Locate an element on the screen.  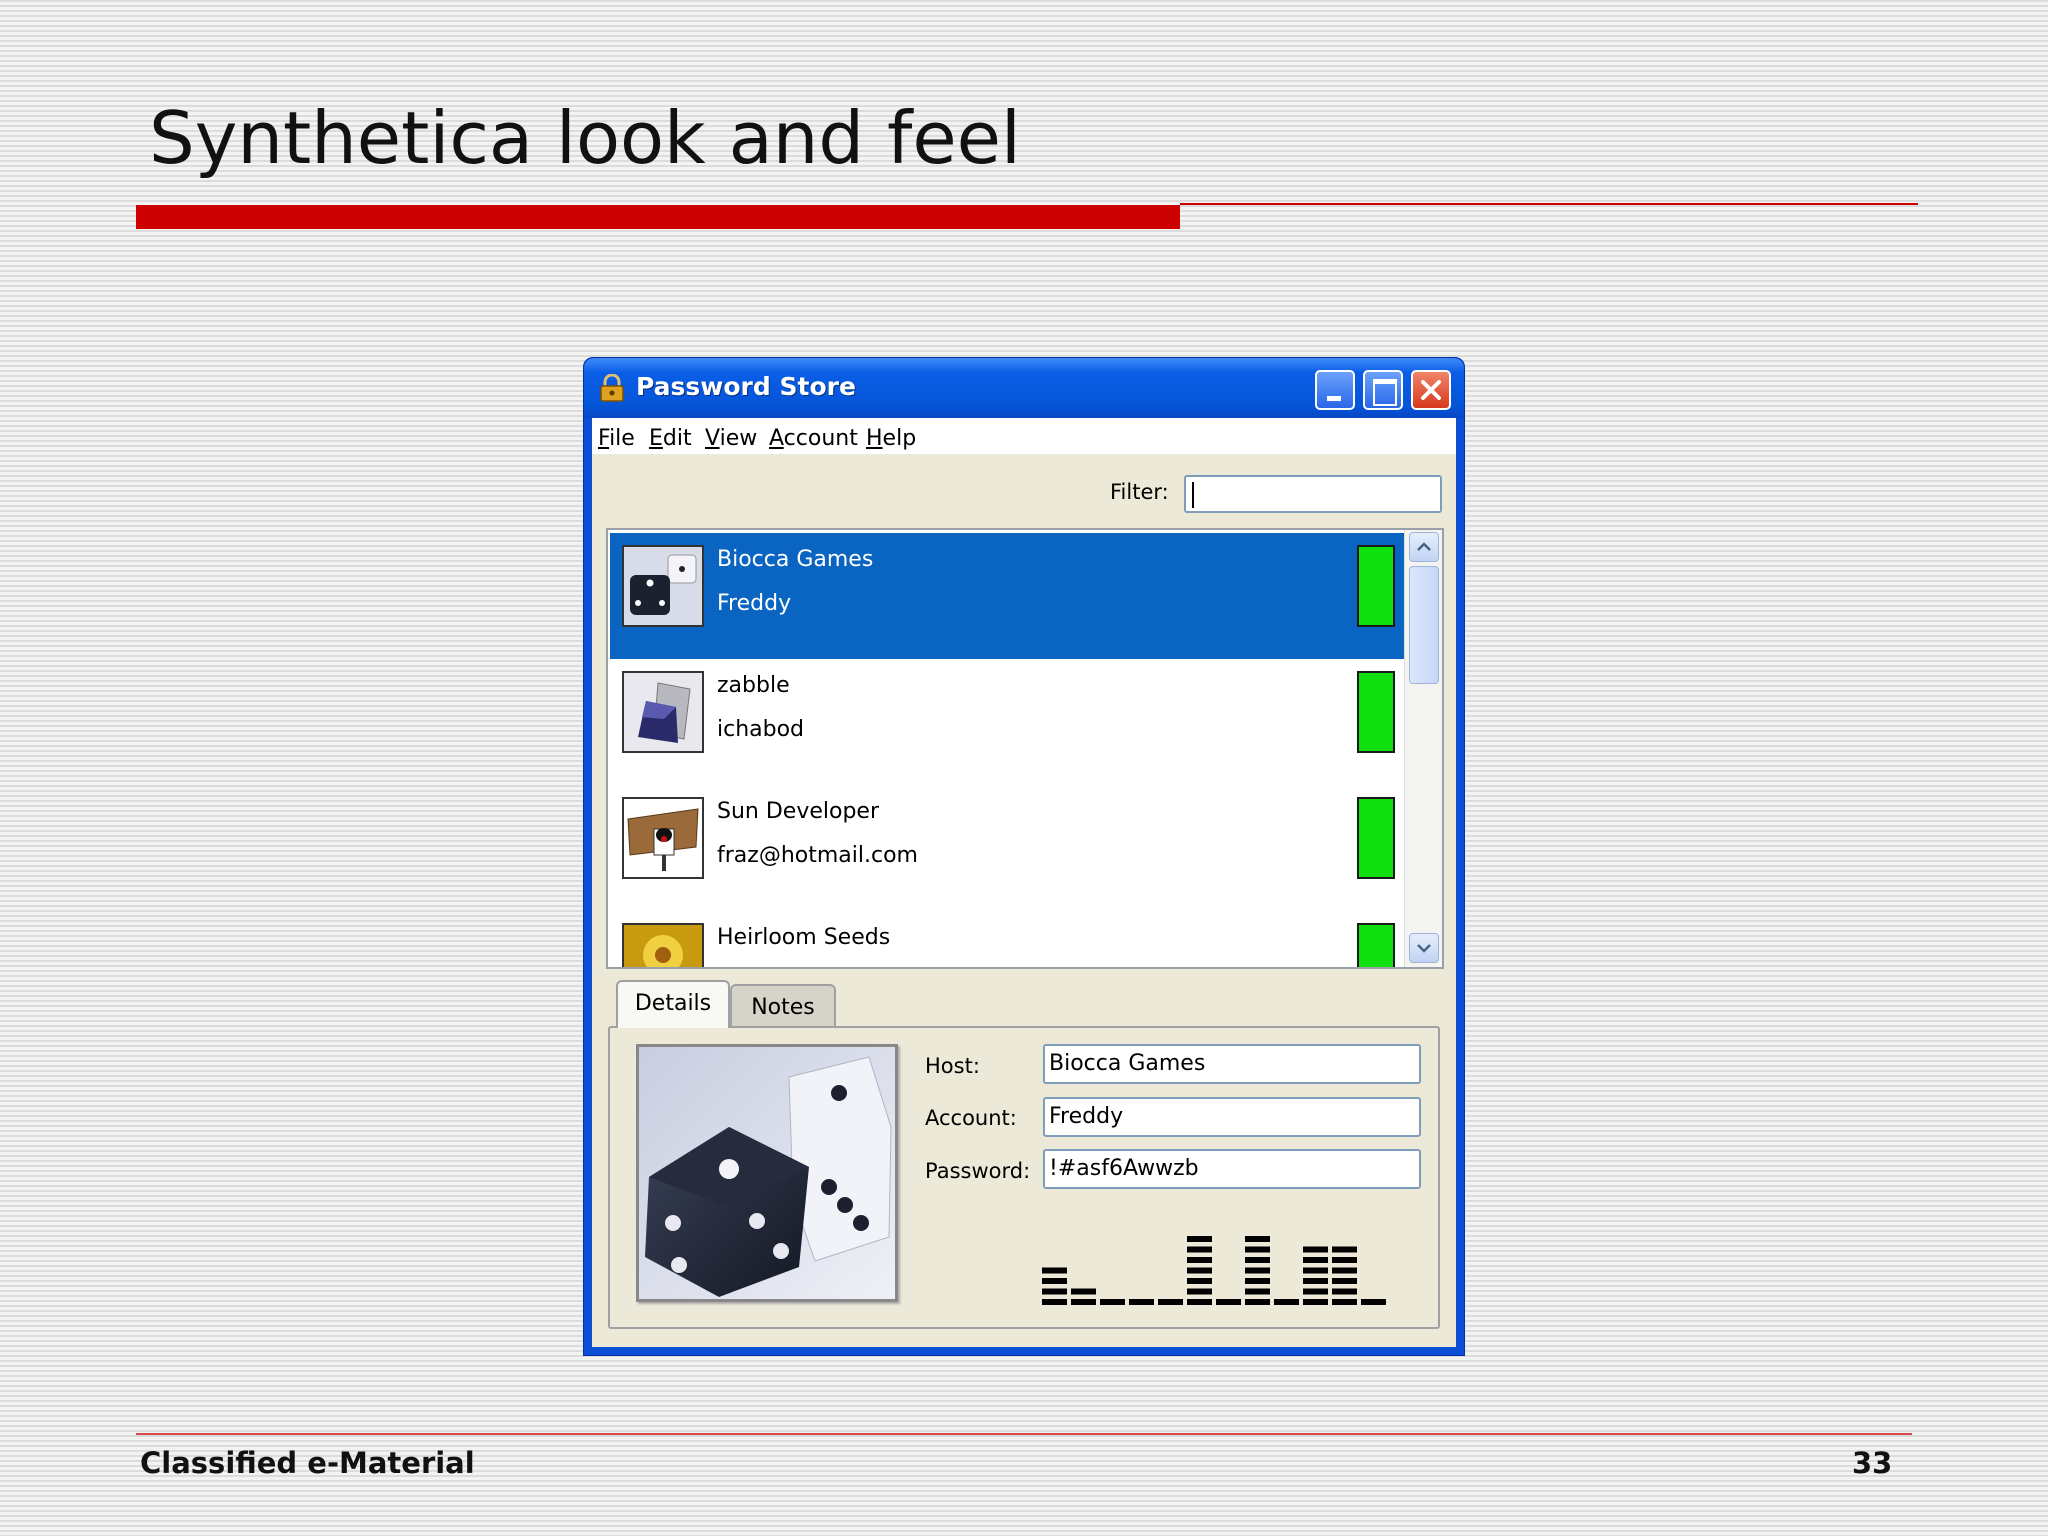
list-scrollbar is located at coordinates (1423, 748).